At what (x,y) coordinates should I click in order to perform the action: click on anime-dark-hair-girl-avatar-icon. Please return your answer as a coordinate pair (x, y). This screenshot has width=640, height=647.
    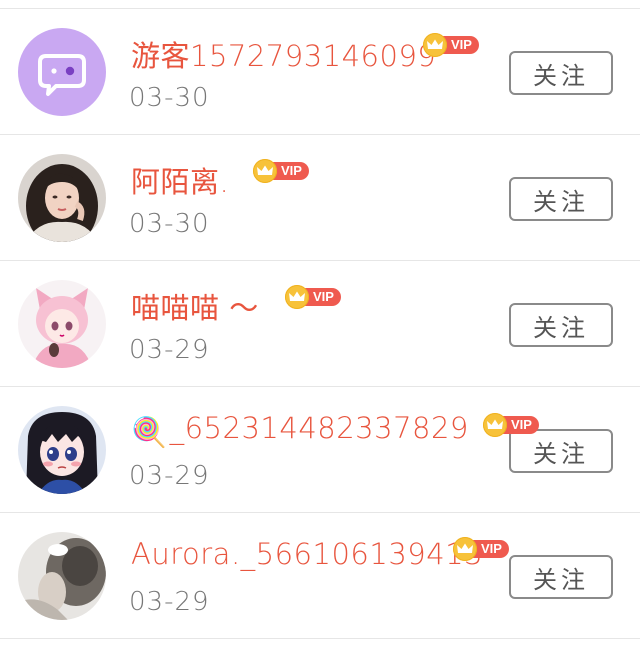
    Looking at the image, I should click on (62, 450).